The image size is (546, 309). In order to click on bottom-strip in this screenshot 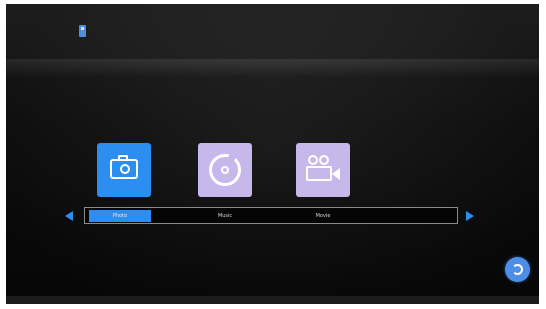, I will do `click(272, 300)`.